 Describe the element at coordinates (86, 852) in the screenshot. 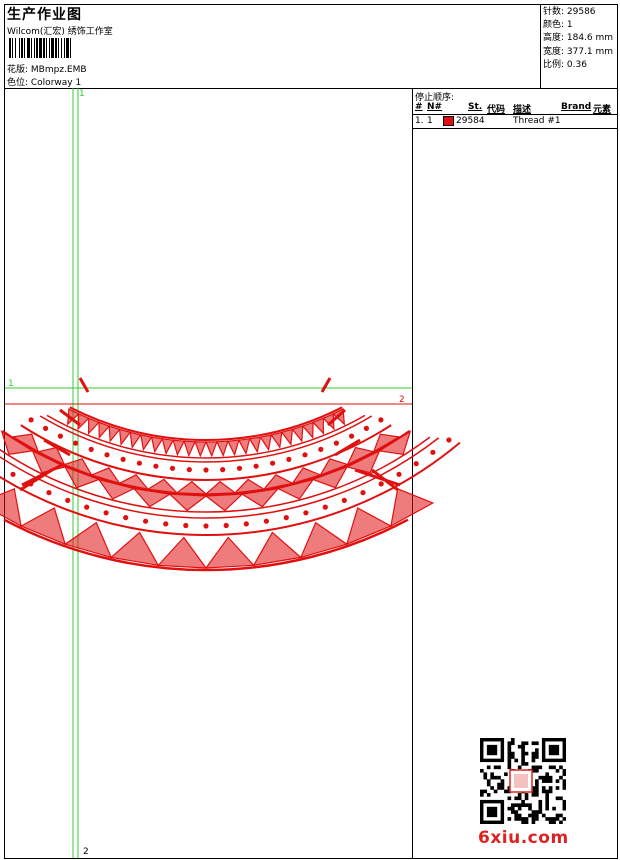

I see `guide-label-v2: 2` at that location.